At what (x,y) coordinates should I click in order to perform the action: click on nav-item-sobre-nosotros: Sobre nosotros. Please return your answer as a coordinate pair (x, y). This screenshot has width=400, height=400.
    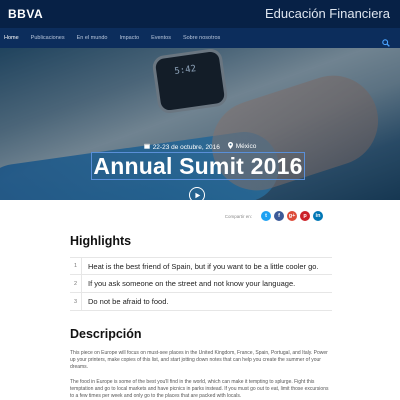
    Looking at the image, I should click on (201, 38).